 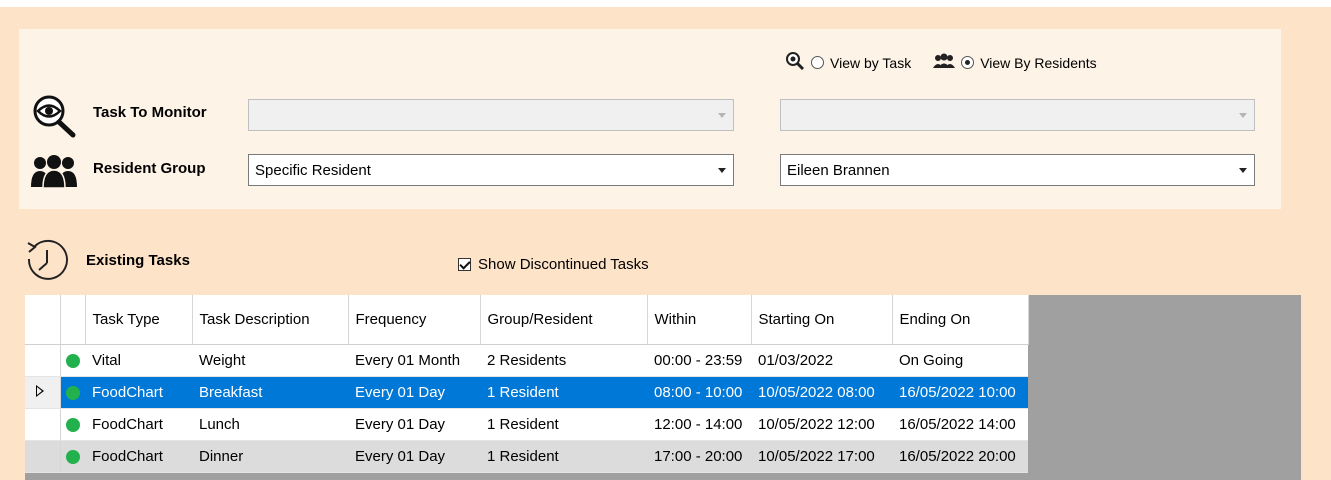 I want to click on column-header-task-description: Task Description, so click(x=270, y=320).